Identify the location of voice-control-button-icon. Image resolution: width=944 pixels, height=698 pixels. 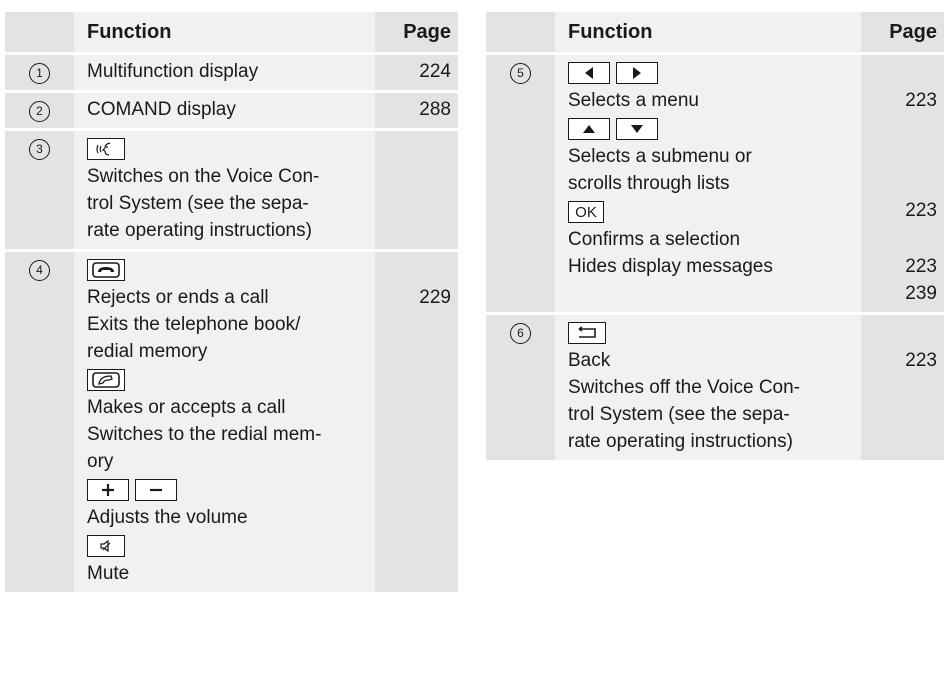
(106, 149).